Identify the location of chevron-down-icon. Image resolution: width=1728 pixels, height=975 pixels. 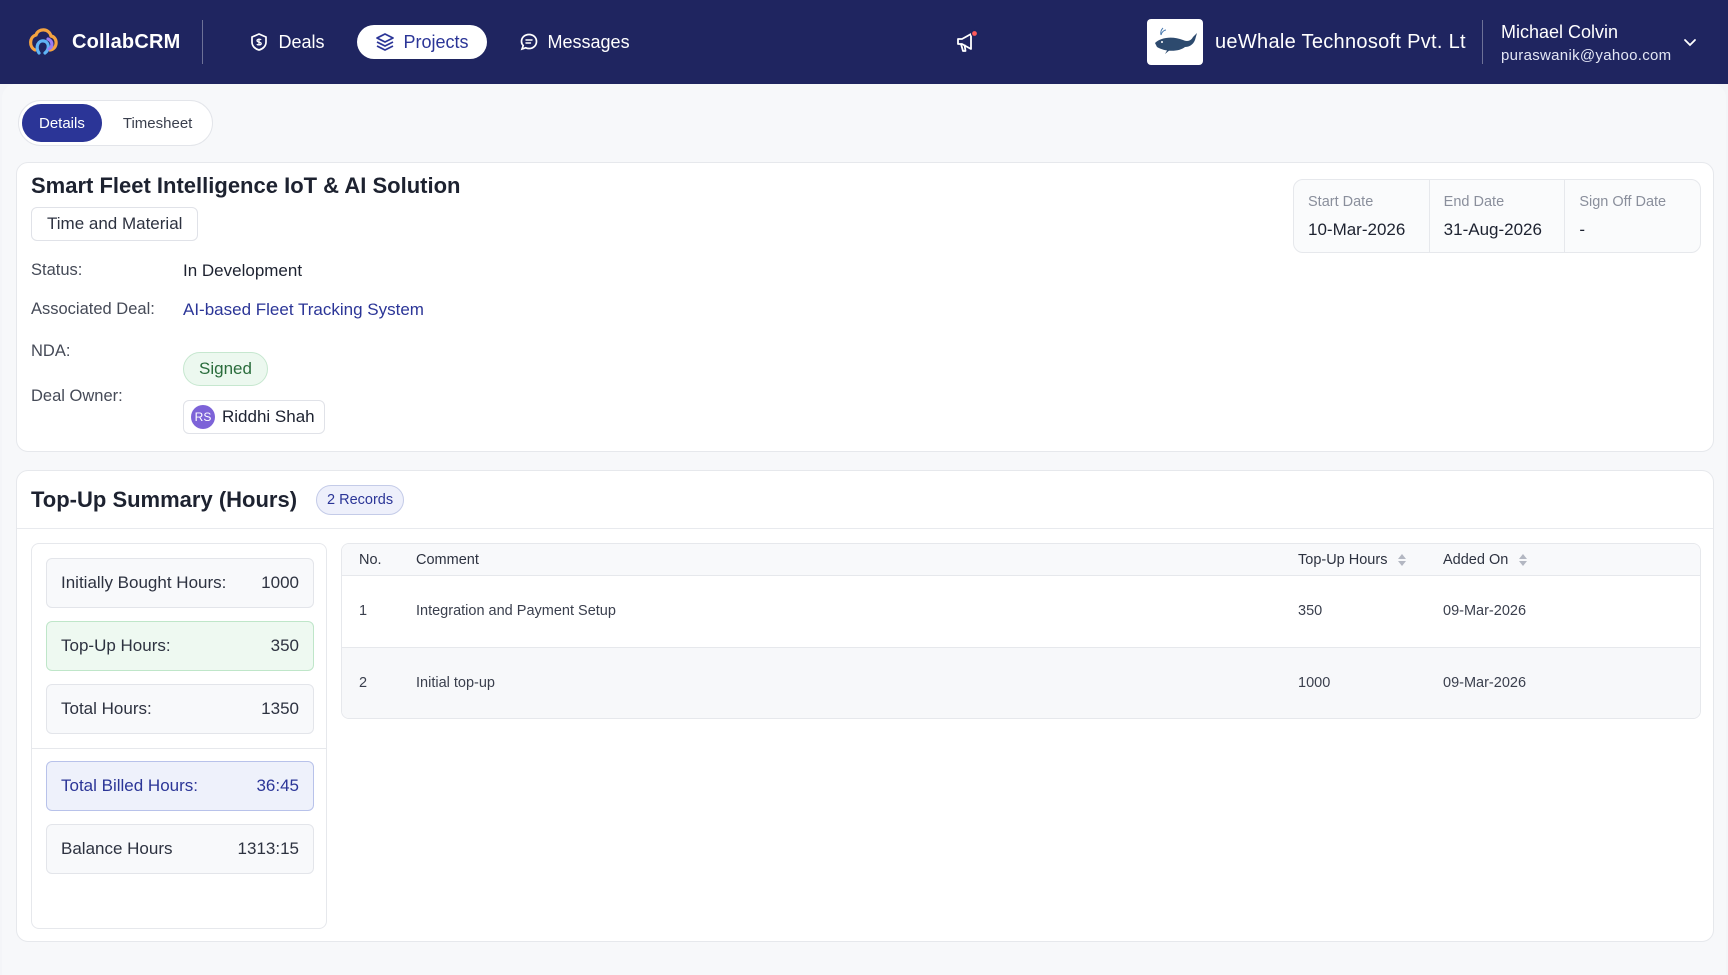
(1690, 42).